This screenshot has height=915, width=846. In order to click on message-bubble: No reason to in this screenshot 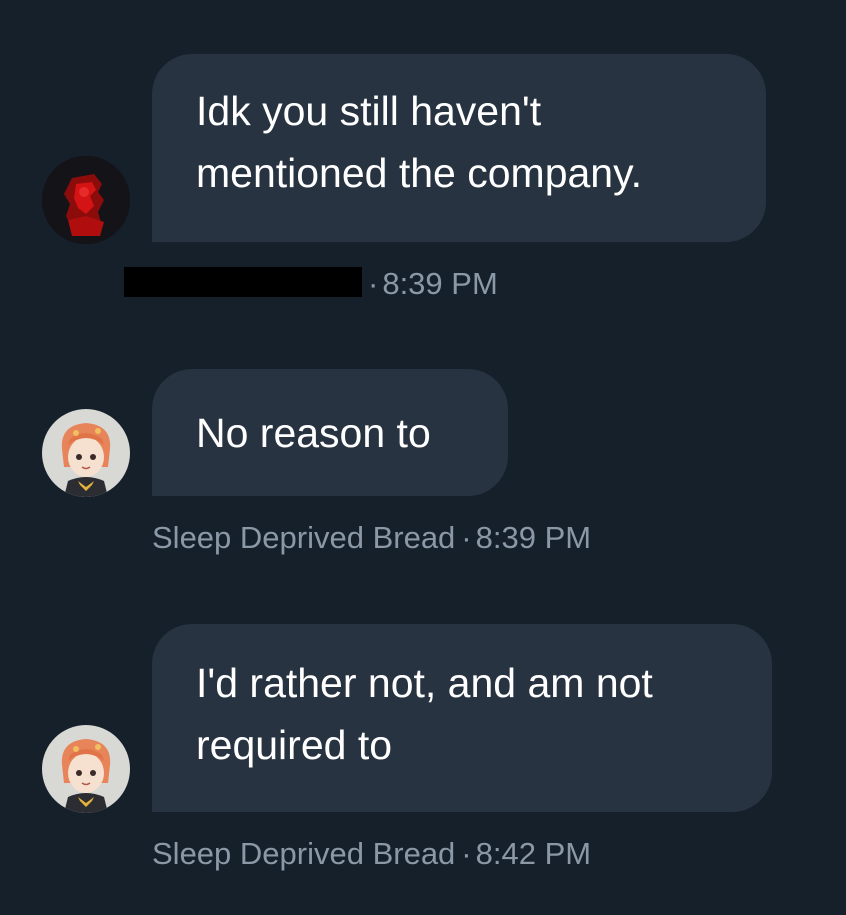, I will do `click(330, 432)`.